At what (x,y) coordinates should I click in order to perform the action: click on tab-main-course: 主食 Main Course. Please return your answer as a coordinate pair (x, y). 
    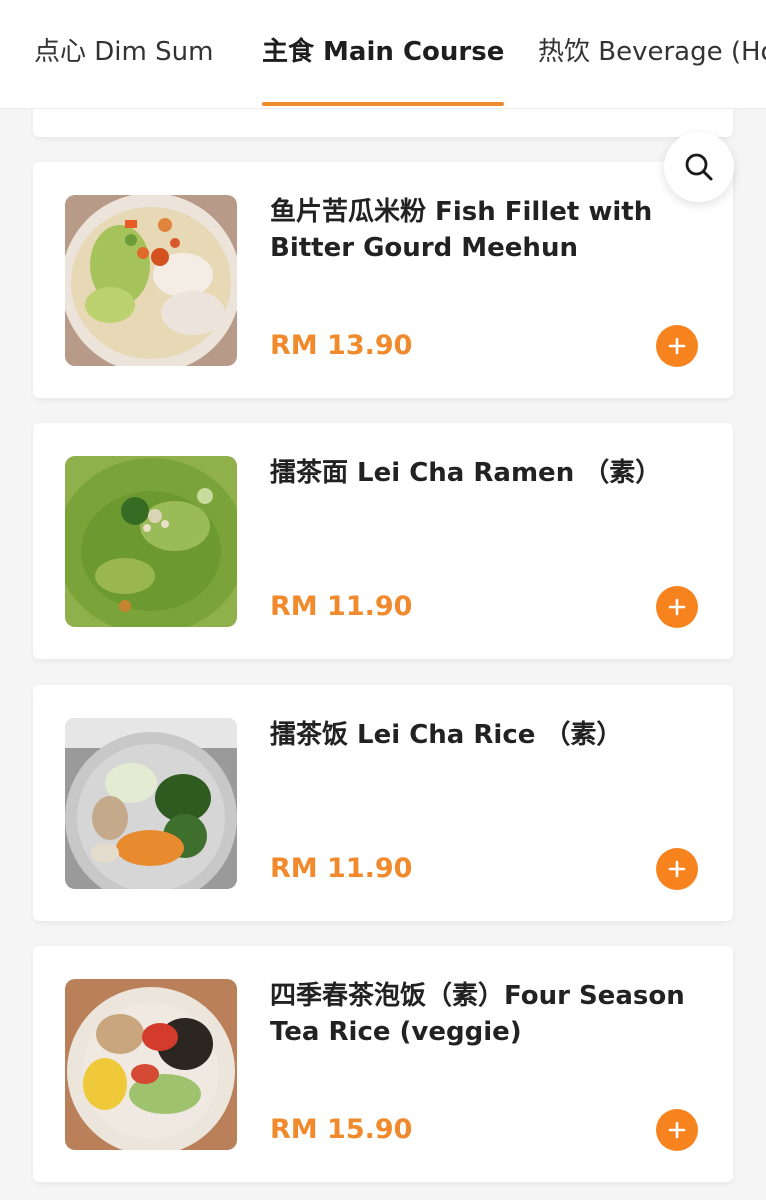
    Looking at the image, I should click on (383, 54).